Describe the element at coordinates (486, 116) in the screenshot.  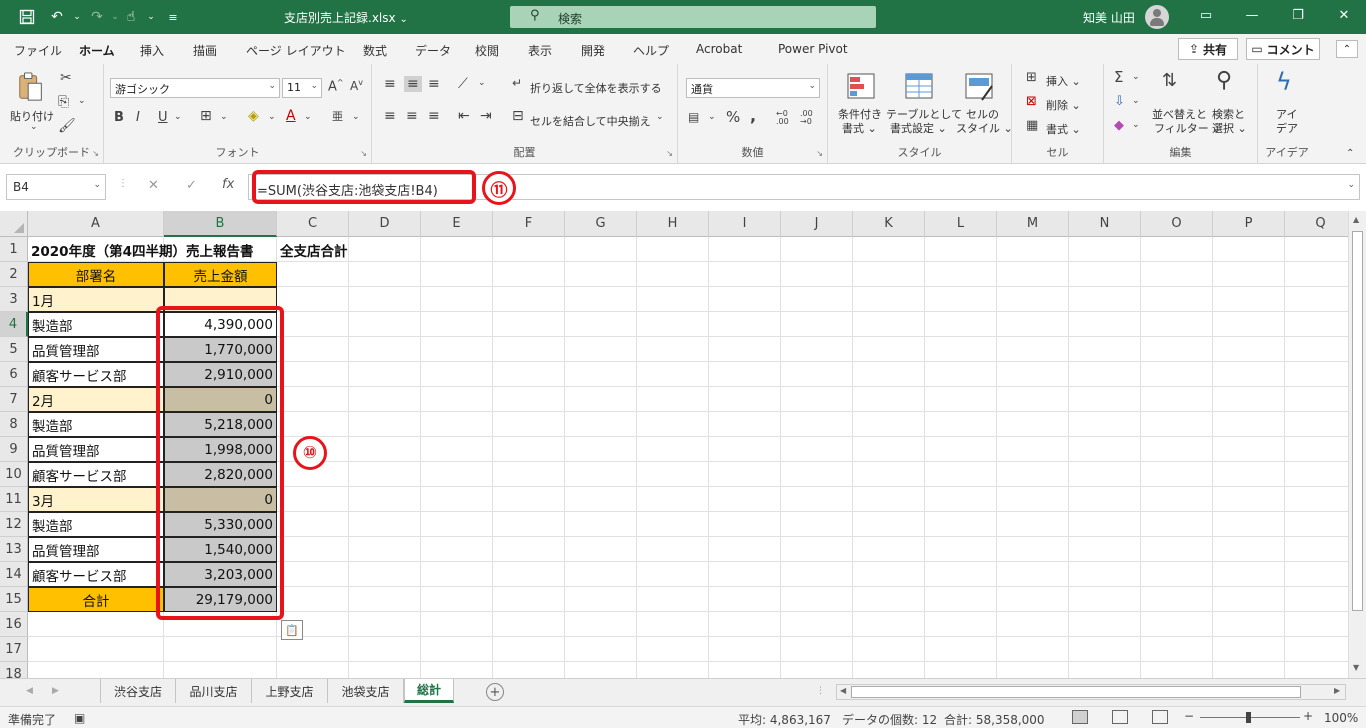
I see `increase-indent-icon: ⇥` at that location.